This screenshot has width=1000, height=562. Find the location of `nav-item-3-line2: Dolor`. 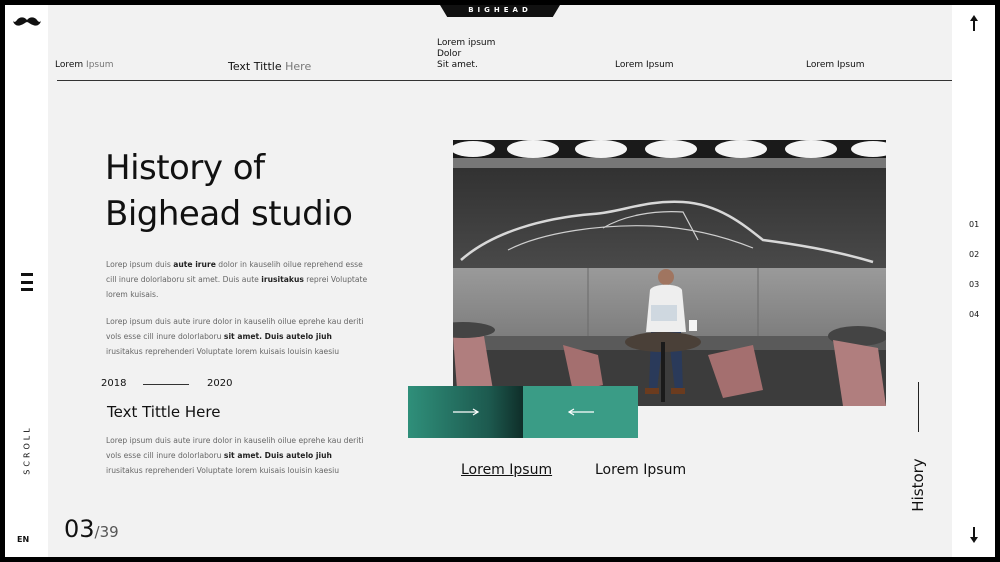

nav-item-3-line2: Dolor is located at coordinates (449, 54).